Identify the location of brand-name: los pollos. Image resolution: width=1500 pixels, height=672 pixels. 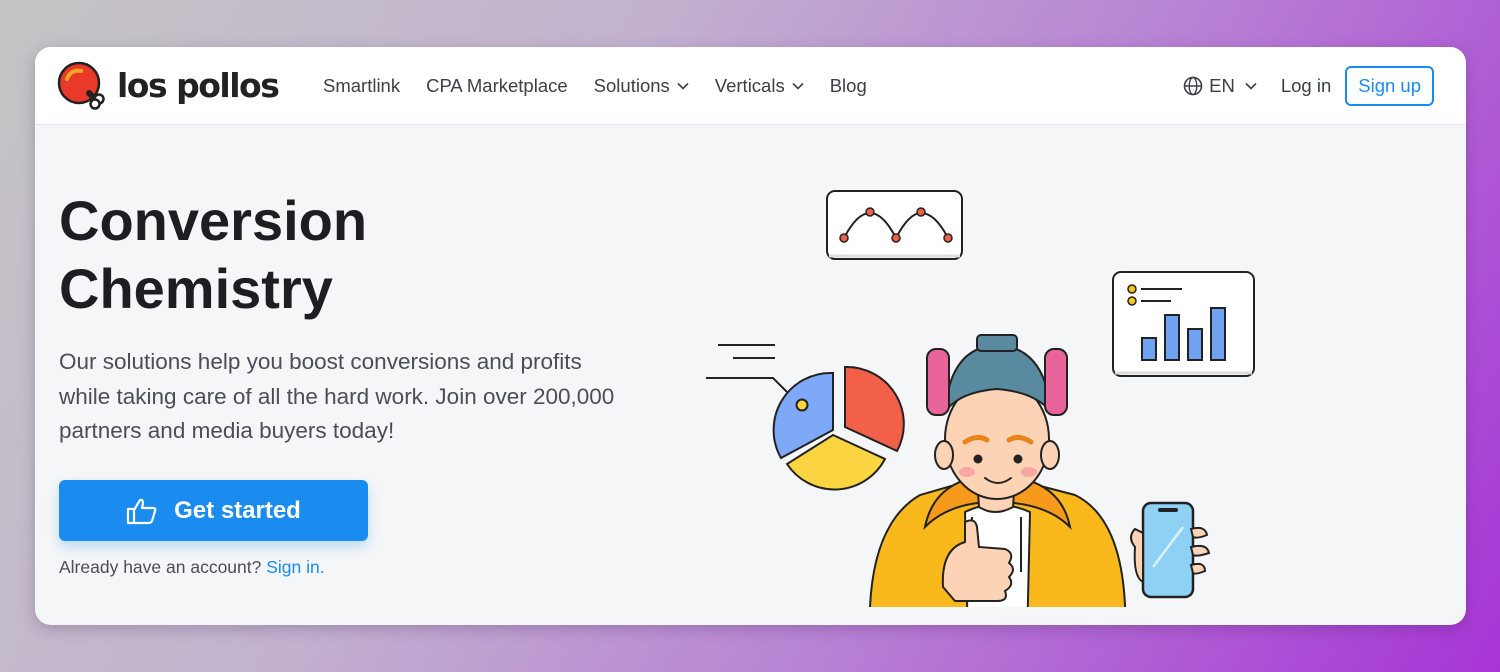
(198, 85).